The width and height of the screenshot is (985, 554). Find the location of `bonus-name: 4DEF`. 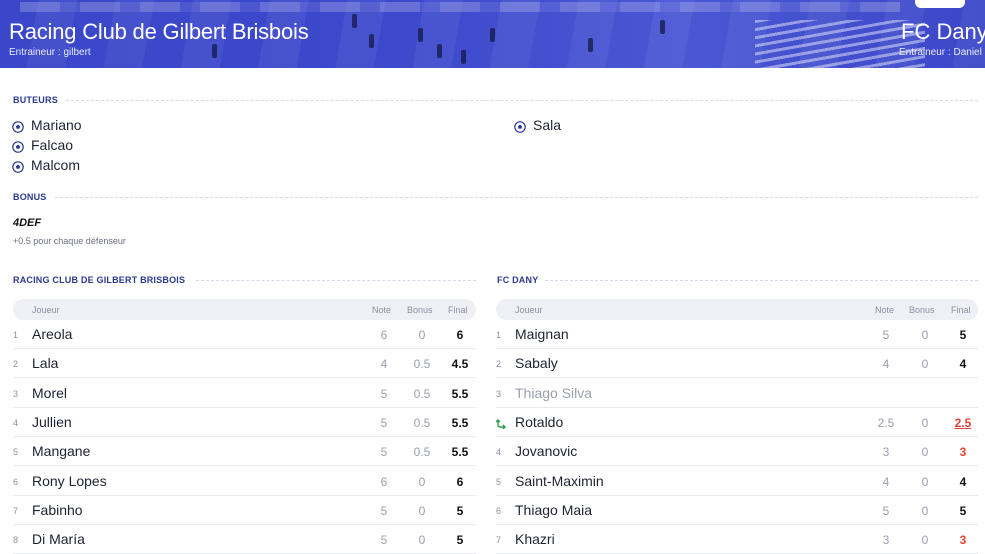

bonus-name: 4DEF is located at coordinates (27, 223).